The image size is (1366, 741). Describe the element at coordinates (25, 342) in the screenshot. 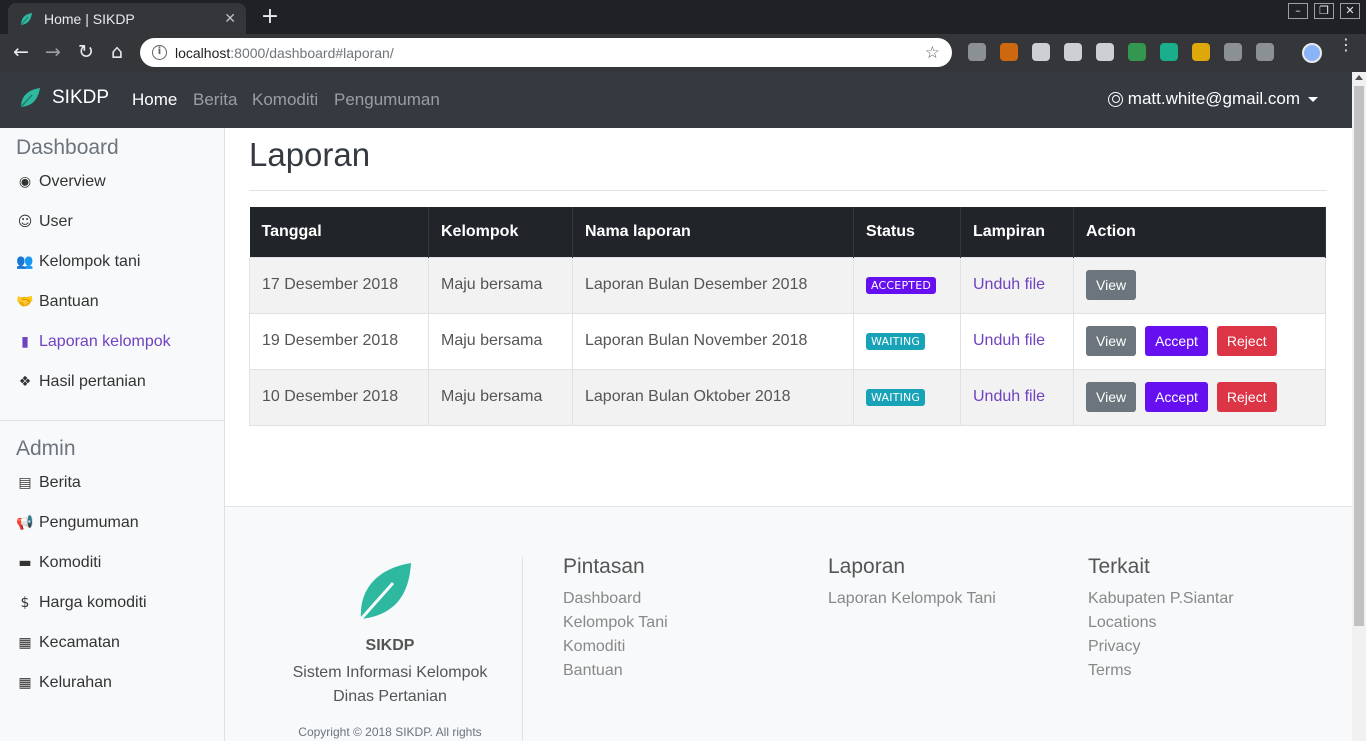

I see `file-icon: ▮` at that location.